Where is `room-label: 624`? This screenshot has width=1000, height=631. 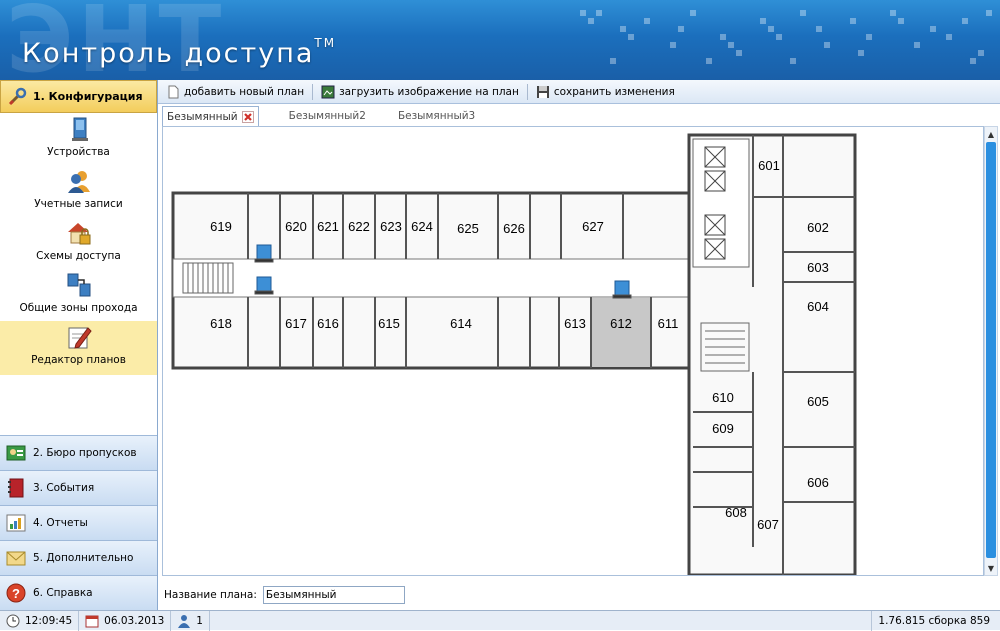 room-label: 624 is located at coordinates (422, 226).